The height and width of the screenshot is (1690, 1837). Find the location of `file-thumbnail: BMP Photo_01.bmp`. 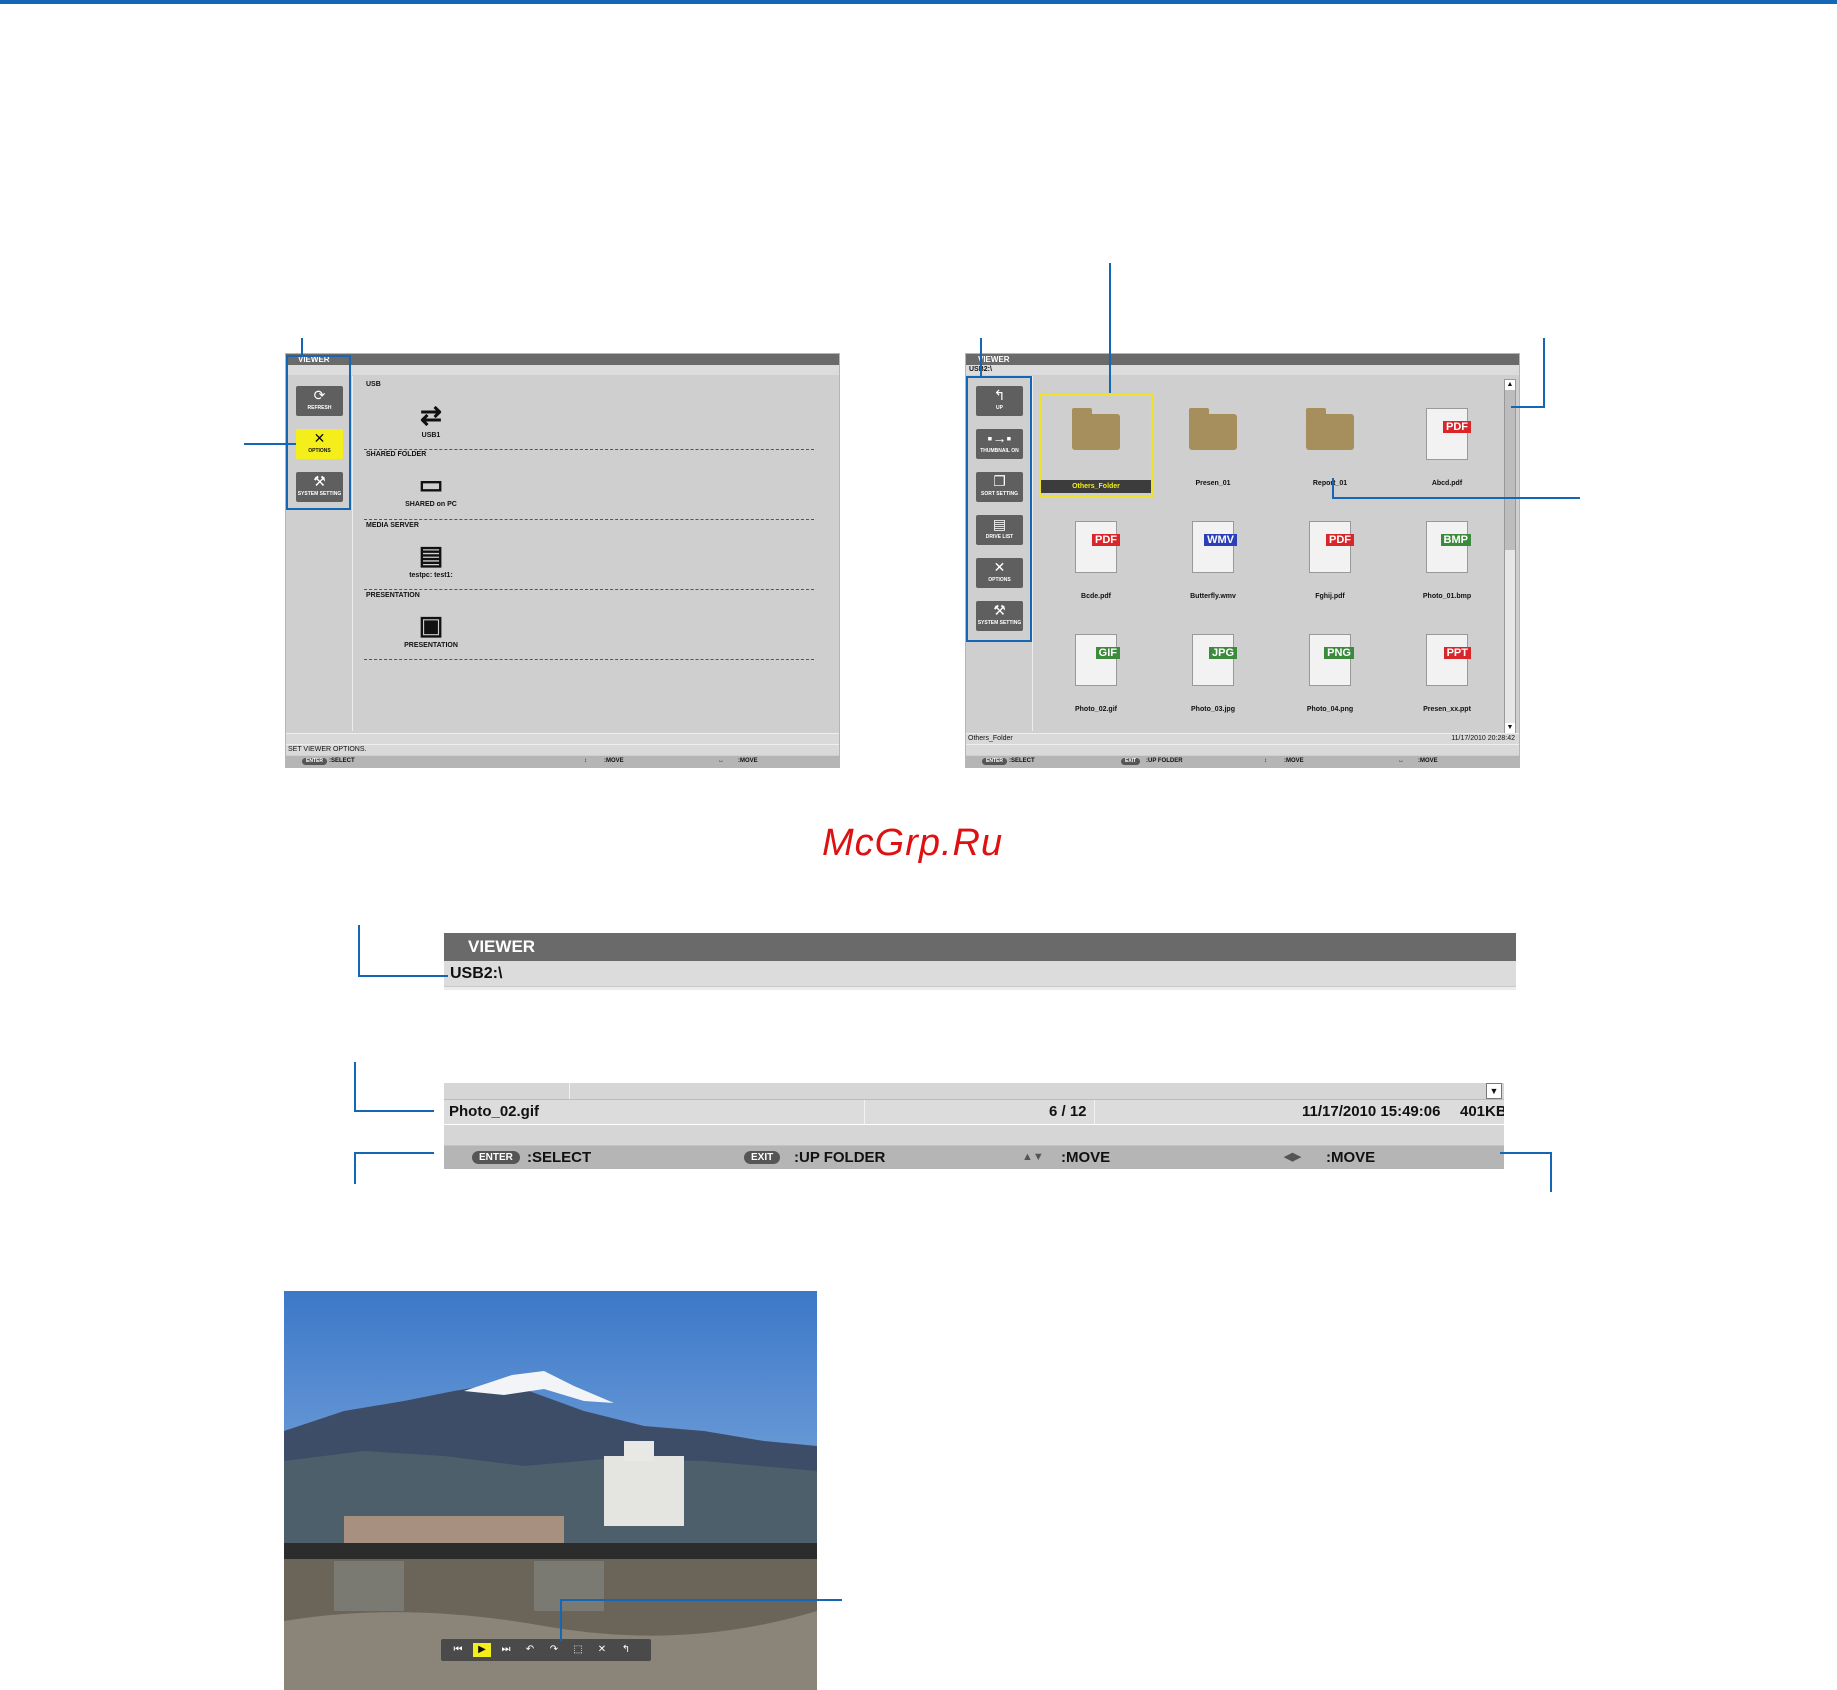

file-thumbnail: BMP Photo_01.bmp is located at coordinates (1447, 559).